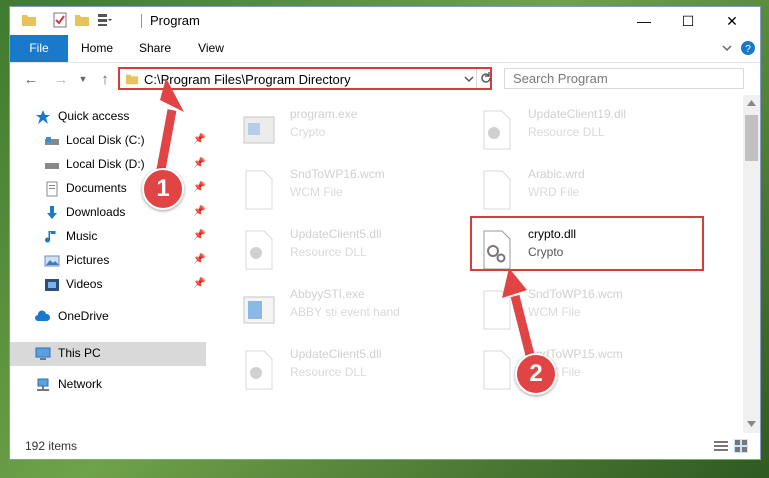 The height and width of the screenshot is (478, 769). I want to click on details-view-icon, so click(721, 446).